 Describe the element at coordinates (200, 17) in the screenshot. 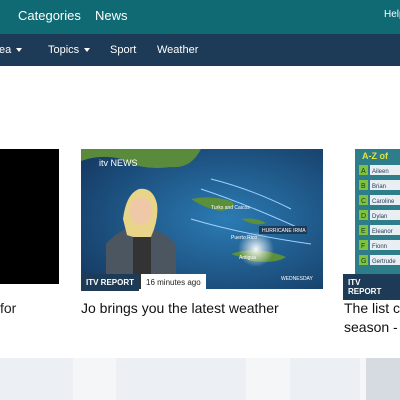

I see `top-navigation-bar: Categories News Help` at that location.